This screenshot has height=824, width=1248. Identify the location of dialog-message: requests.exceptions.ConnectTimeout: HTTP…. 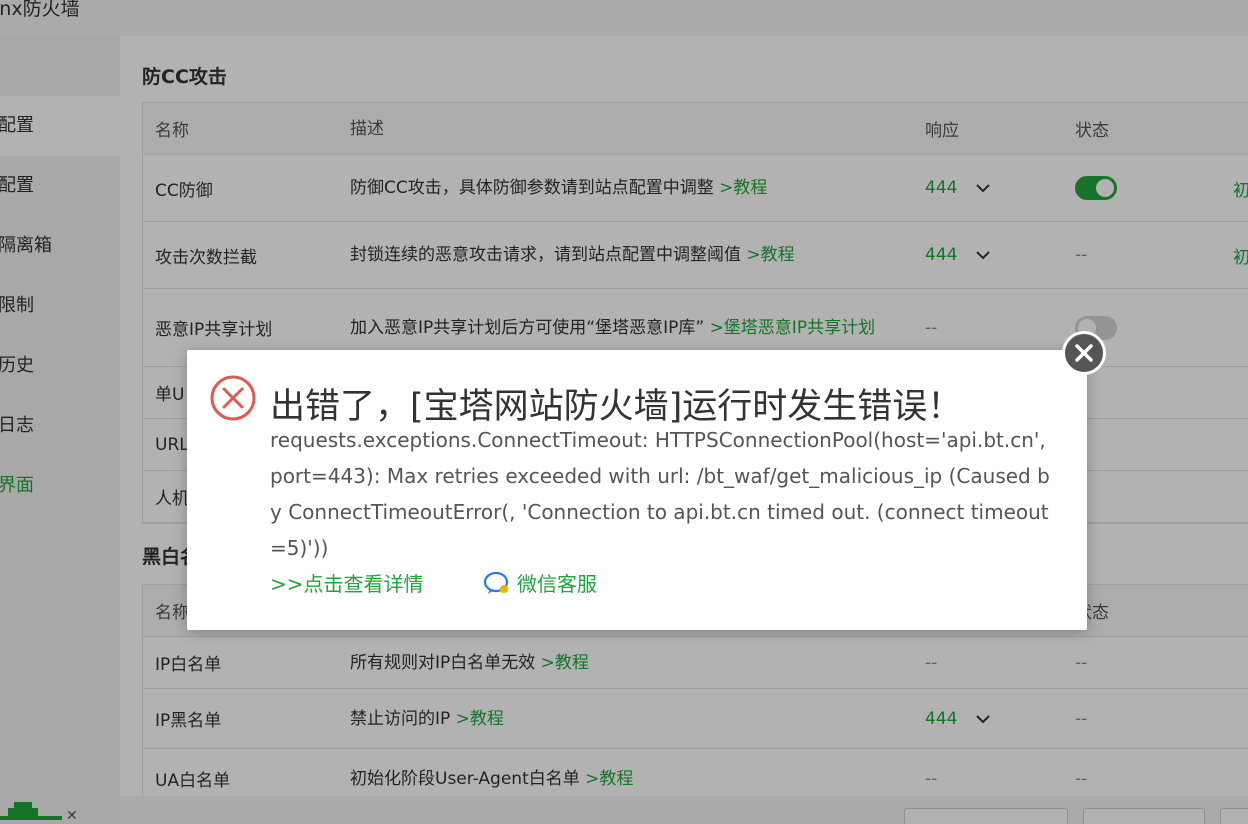
(660, 494).